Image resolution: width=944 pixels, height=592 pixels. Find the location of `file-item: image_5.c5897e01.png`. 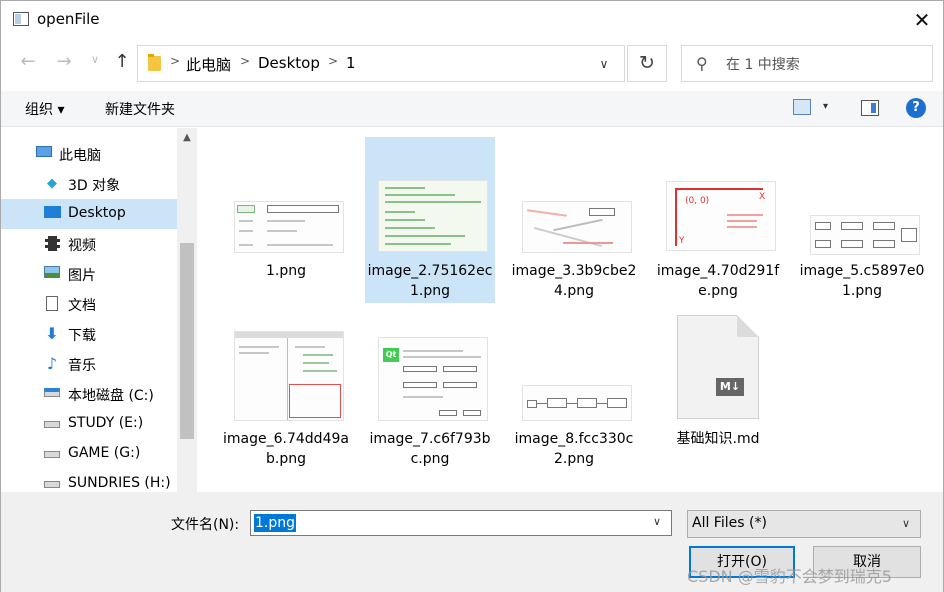

file-item: image_5.c5897e01.png is located at coordinates (862, 220).